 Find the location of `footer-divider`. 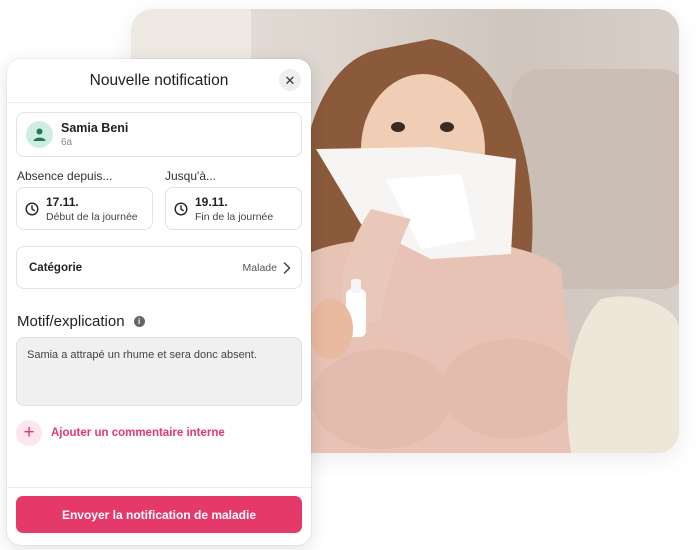

footer-divider is located at coordinates (159, 487).